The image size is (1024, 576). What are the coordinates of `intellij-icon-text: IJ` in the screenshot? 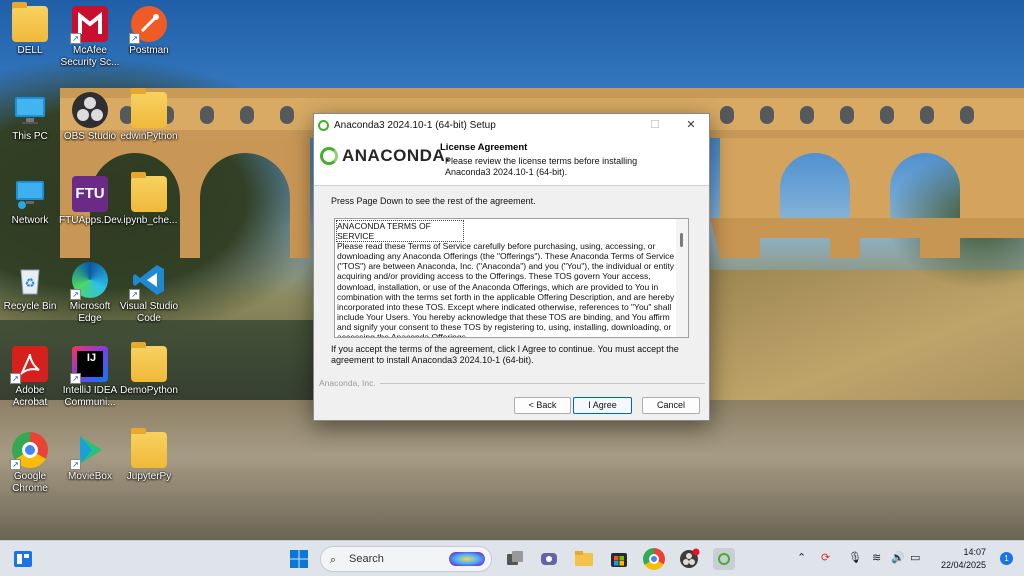 It's located at (91, 358).